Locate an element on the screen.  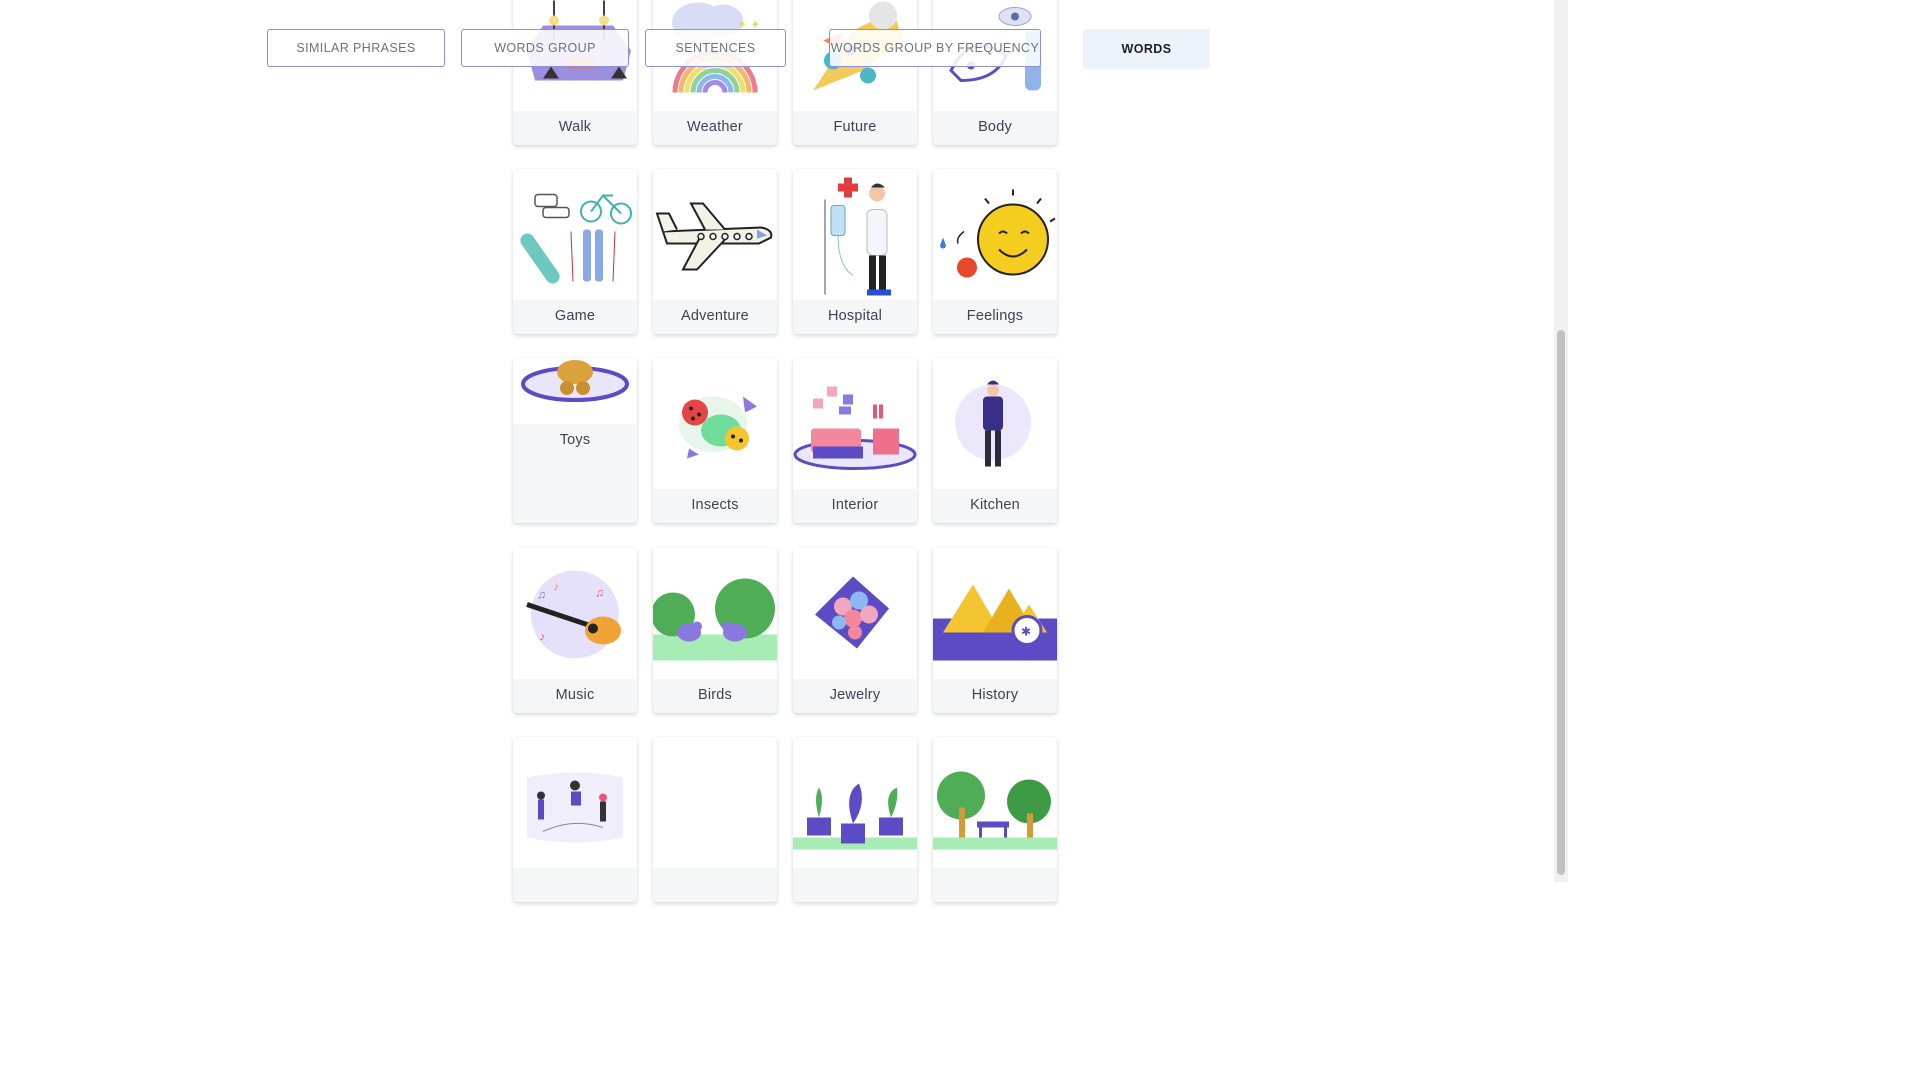
category-card-kitchen: Kitchen is located at coordinates (995, 440).